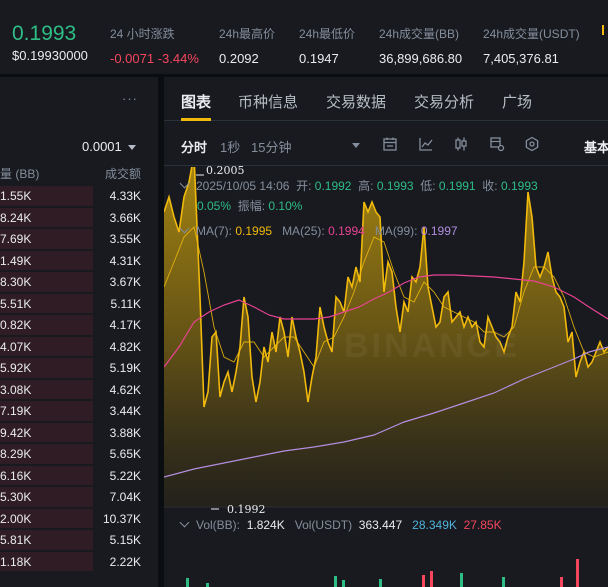 This screenshot has width=608, height=587. What do you see at coordinates (366, 186) in the screenshot?
I see `legend-high-label: 高:` at bounding box center [366, 186].